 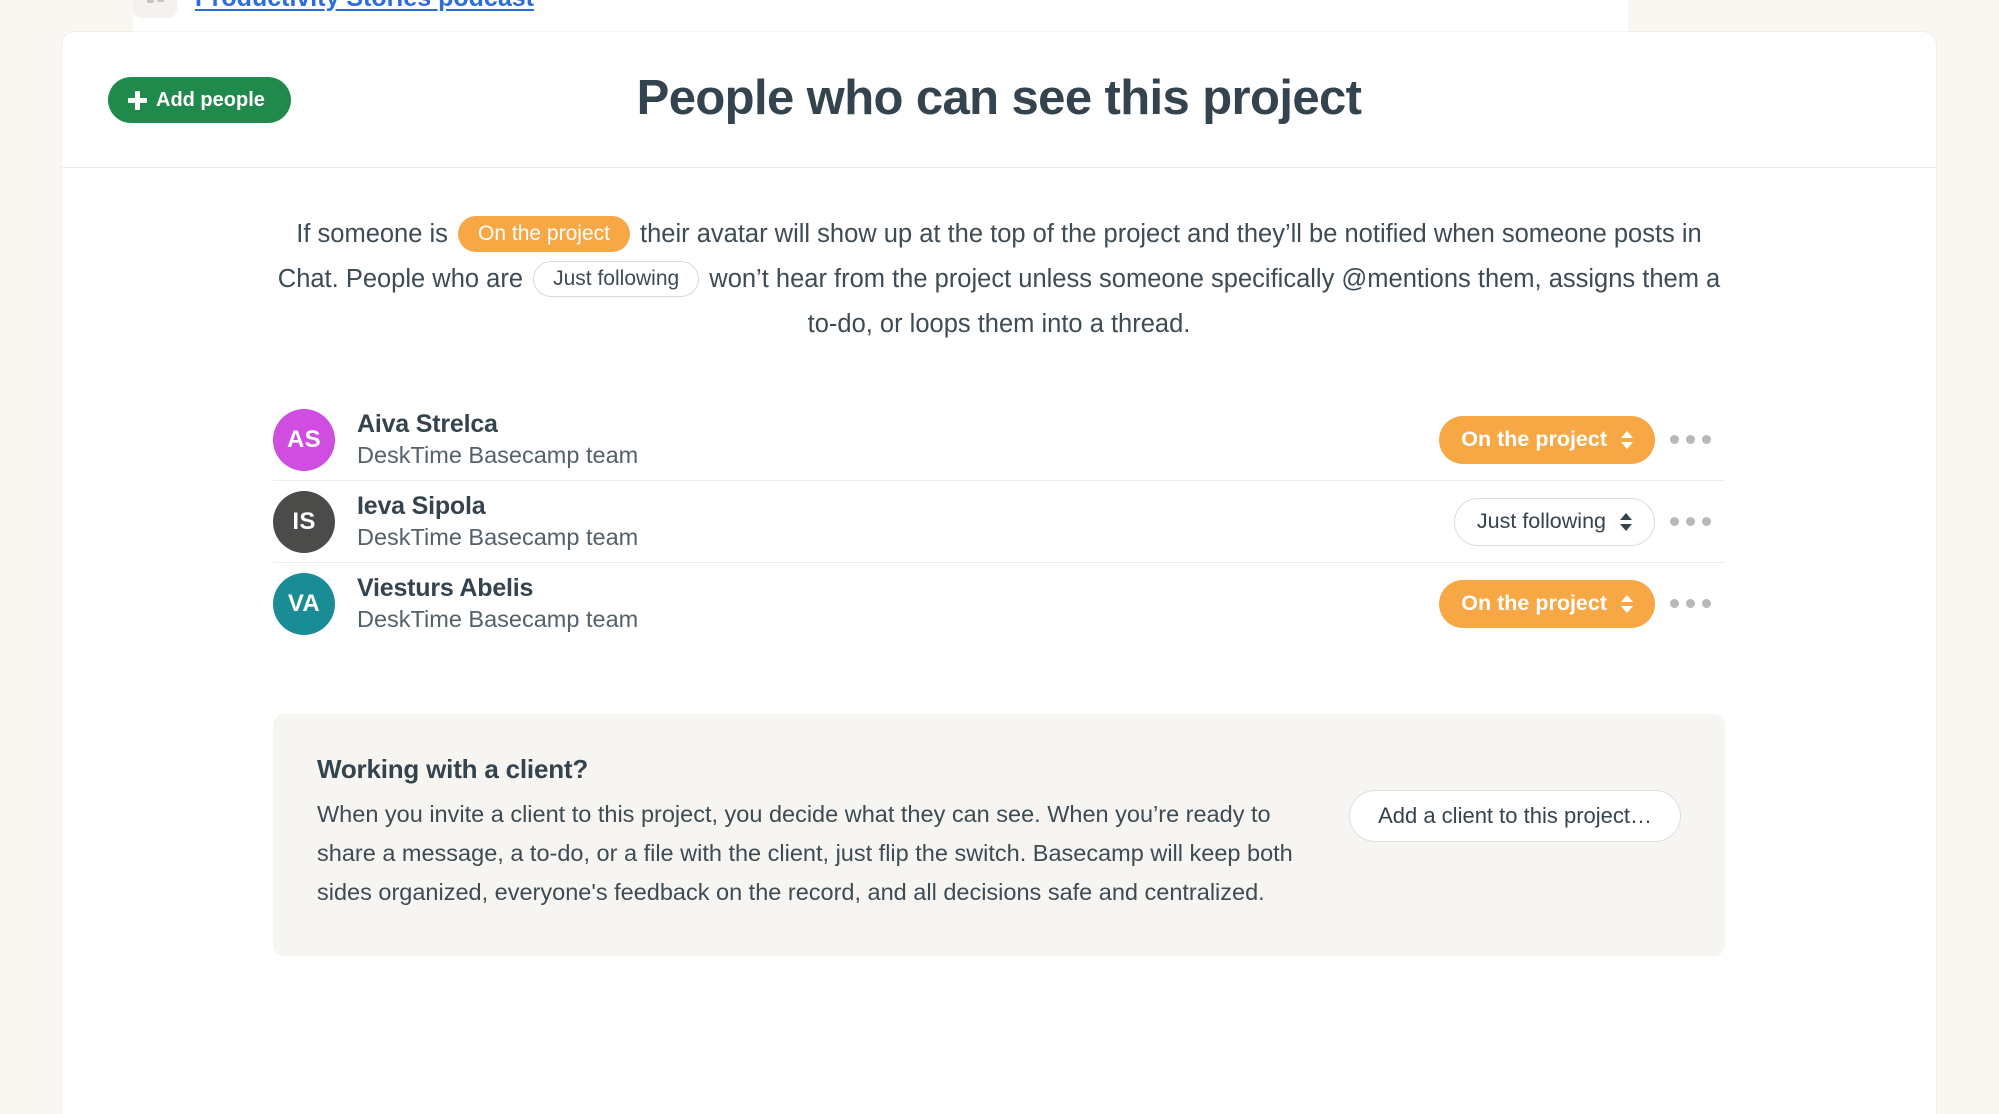 I want to click on person-name: Aiva Strelca, so click(x=427, y=423).